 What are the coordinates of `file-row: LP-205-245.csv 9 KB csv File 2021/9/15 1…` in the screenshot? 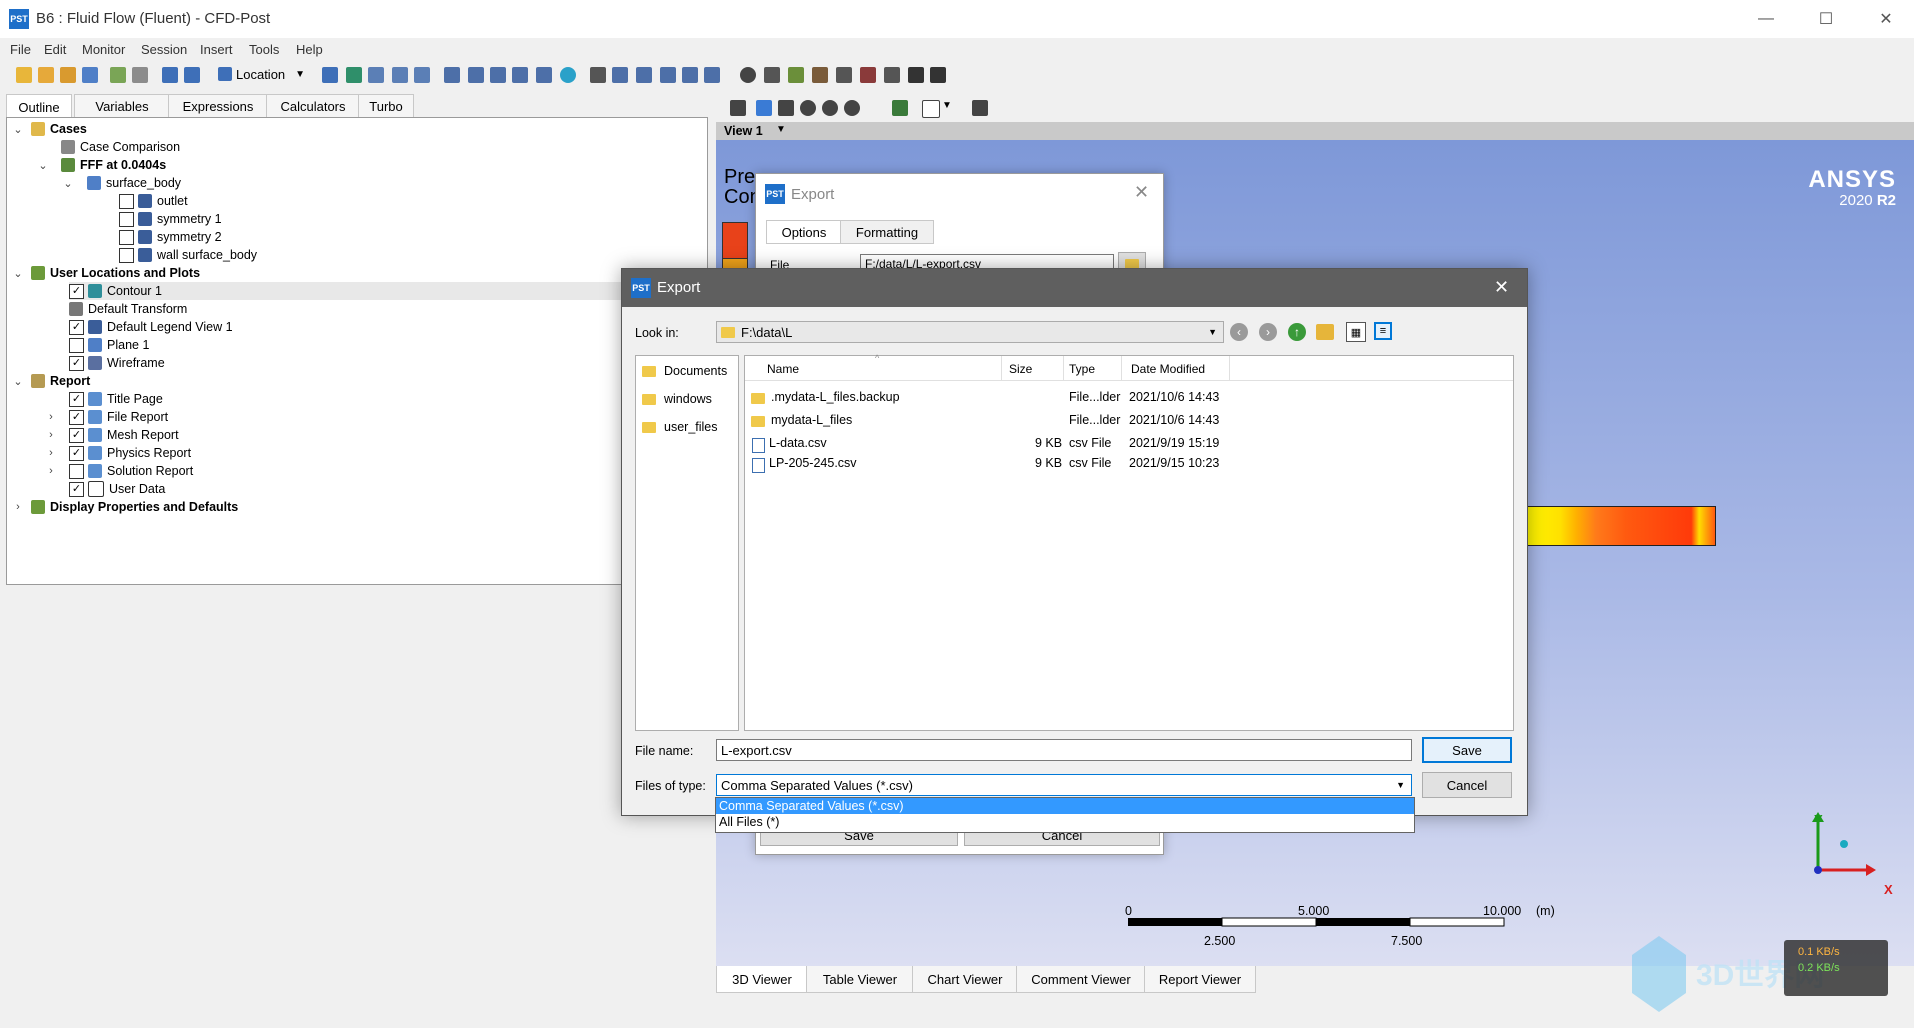 It's located at (1129, 466).